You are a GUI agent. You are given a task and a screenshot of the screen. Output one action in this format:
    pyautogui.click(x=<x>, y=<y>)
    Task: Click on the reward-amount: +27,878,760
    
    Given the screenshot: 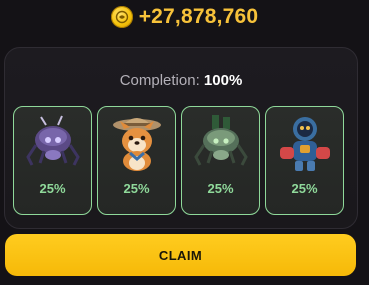 What is the action you would take?
    pyautogui.click(x=198, y=16)
    